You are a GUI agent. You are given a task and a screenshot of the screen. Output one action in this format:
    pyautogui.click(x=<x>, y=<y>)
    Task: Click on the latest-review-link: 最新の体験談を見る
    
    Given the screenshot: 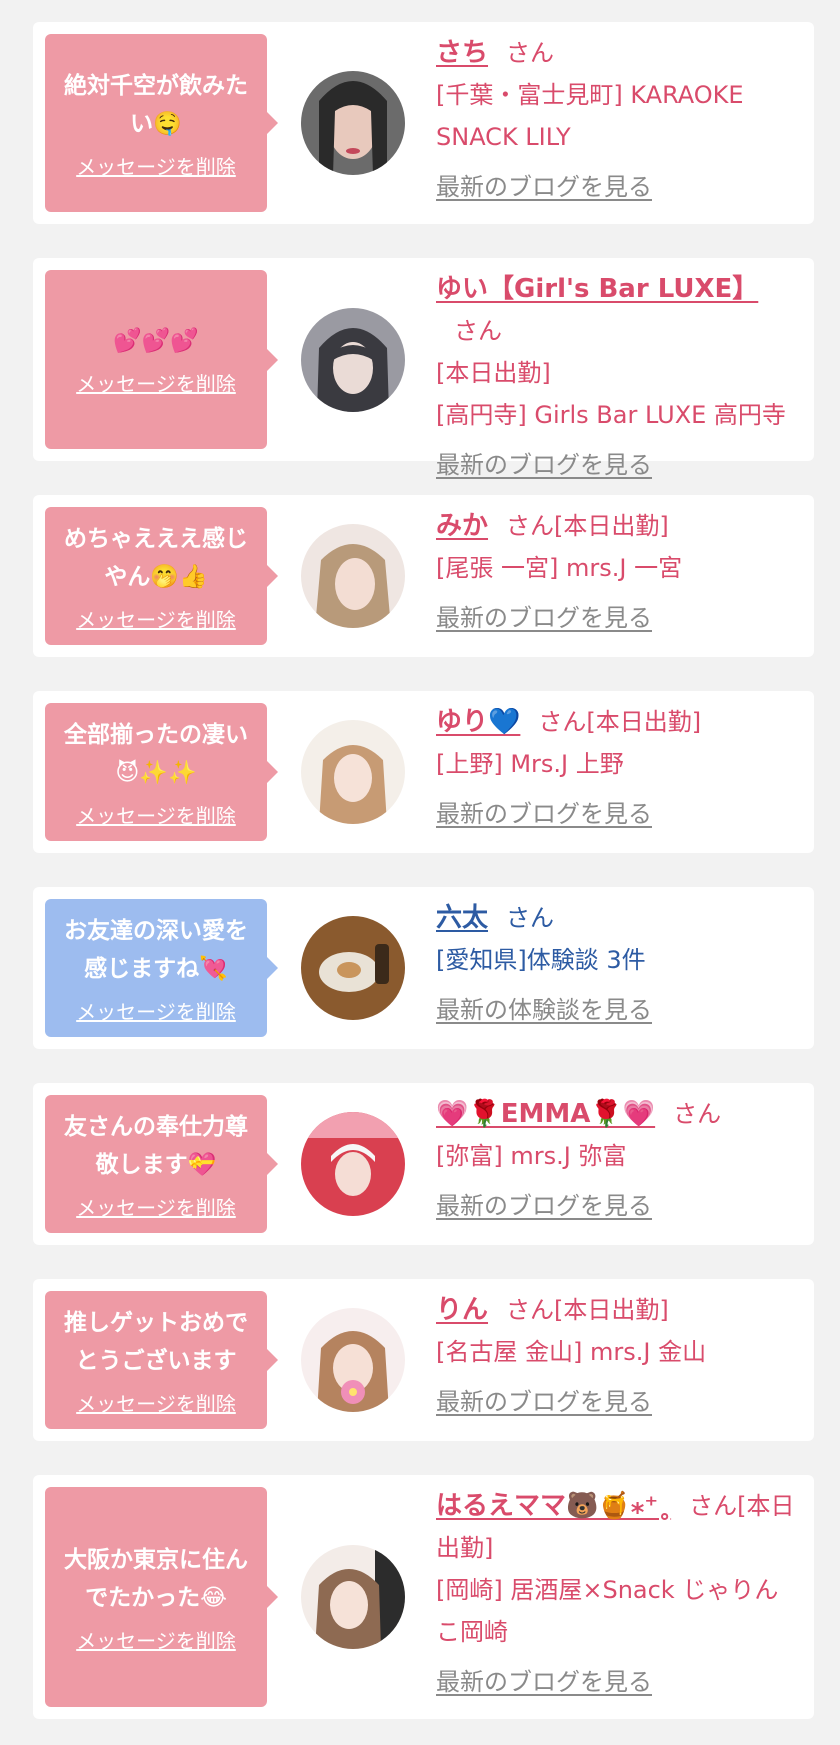 What is the action you would take?
    pyautogui.click(x=618, y=1010)
    